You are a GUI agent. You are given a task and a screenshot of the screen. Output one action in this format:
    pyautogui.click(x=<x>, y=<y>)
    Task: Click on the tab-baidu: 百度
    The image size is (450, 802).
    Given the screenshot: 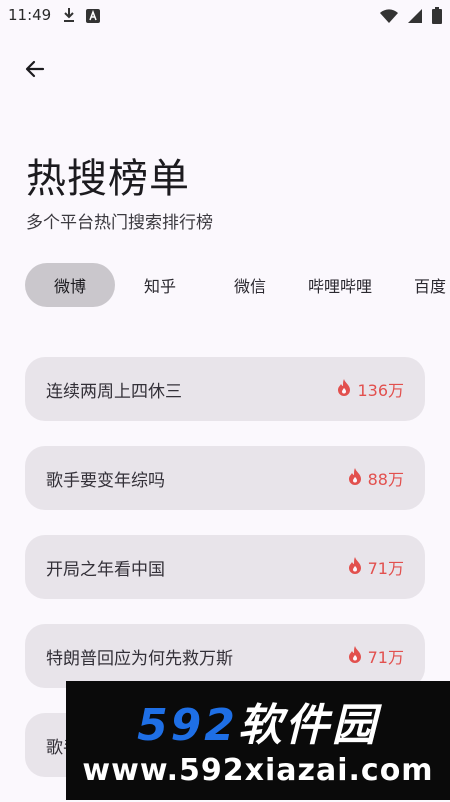 What is the action you would take?
    pyautogui.click(x=417, y=285)
    